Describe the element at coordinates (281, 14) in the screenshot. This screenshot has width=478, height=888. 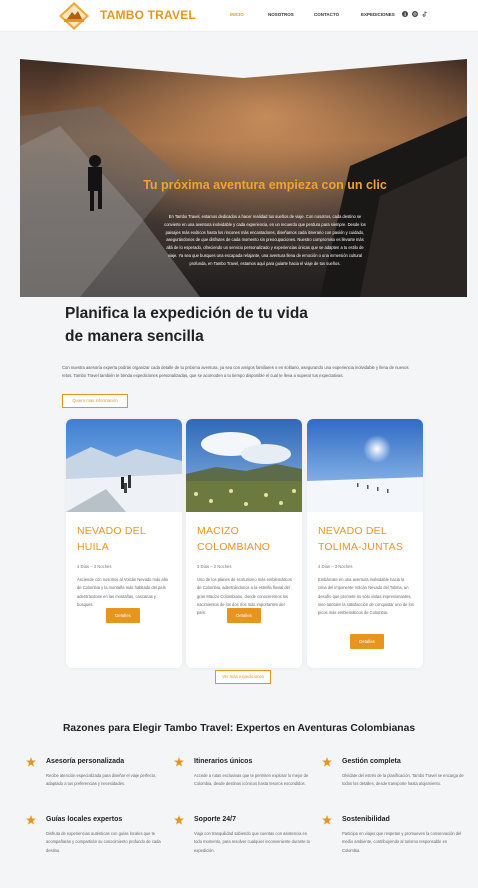
I see `nav-nosotros: NOSOTROS` at that location.